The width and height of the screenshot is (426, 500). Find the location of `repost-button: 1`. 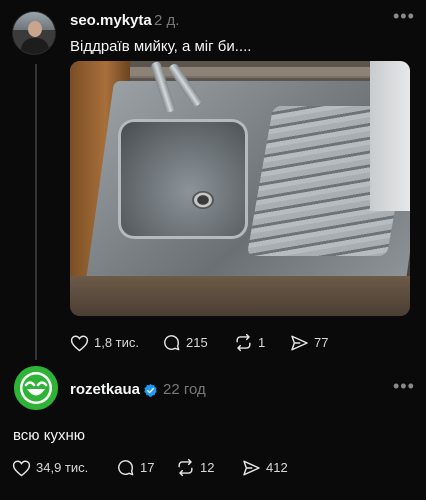

repost-button: 1 is located at coordinates (262, 342).